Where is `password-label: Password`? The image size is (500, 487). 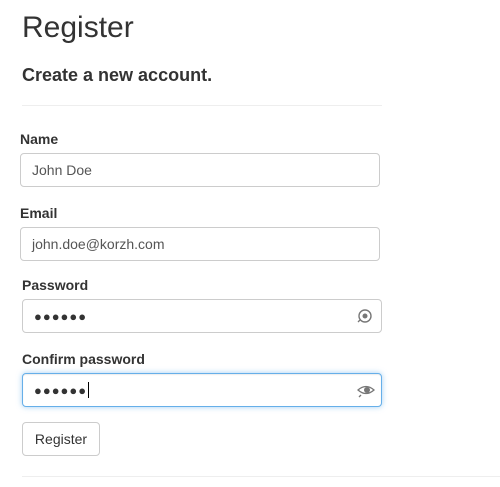 password-label: Password is located at coordinates (55, 285).